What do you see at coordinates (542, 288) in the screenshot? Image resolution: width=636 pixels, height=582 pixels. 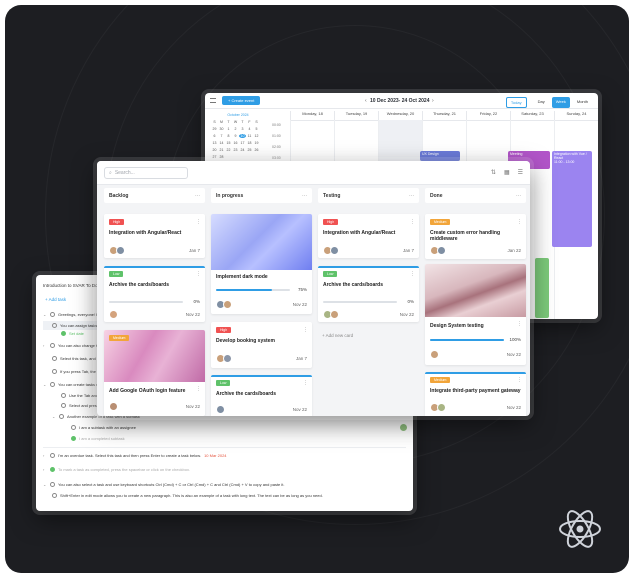 I see `calendar-event` at bounding box center [542, 288].